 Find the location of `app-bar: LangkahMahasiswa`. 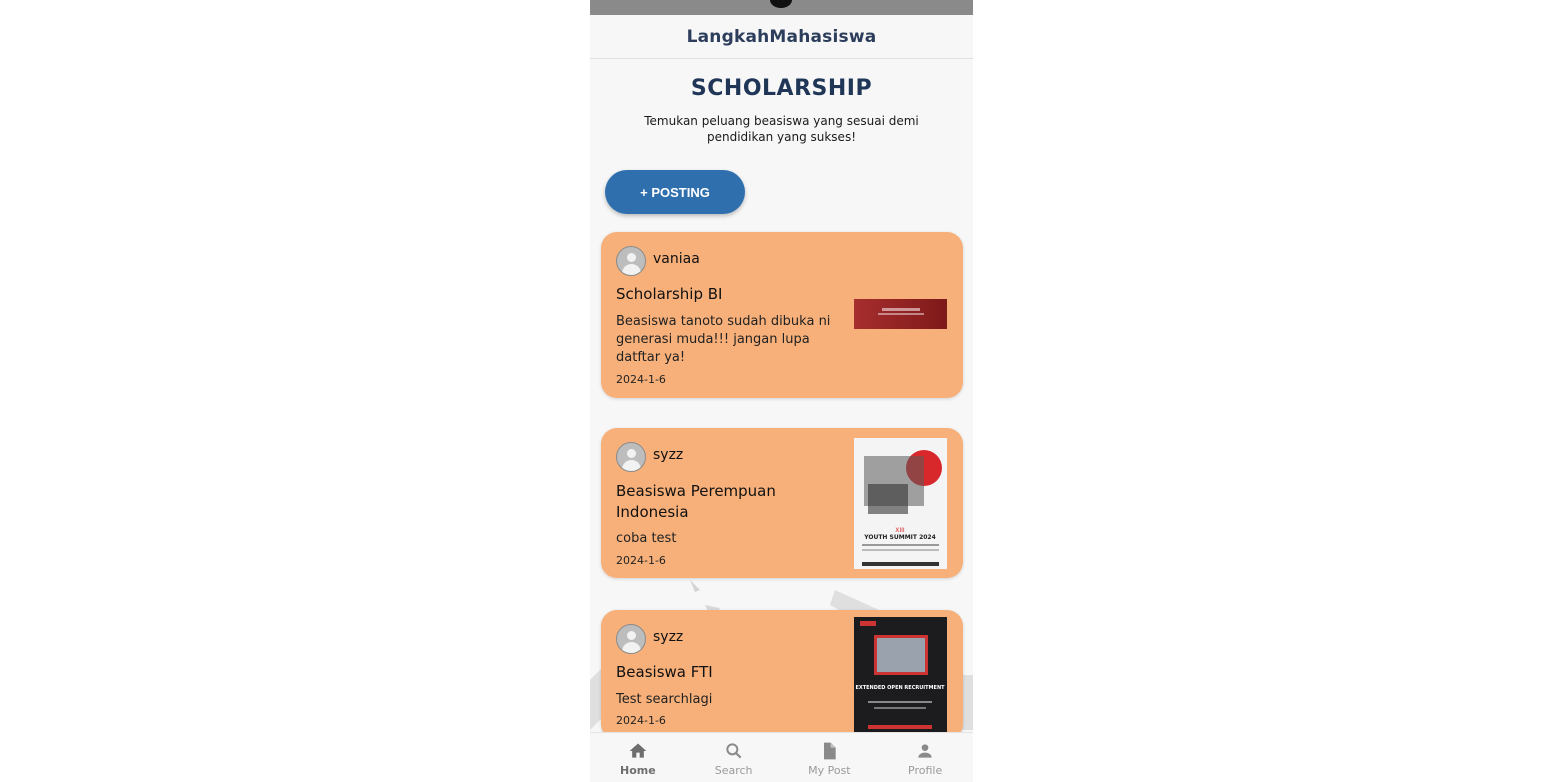

app-bar: LangkahMahasiswa is located at coordinates (781, 37).